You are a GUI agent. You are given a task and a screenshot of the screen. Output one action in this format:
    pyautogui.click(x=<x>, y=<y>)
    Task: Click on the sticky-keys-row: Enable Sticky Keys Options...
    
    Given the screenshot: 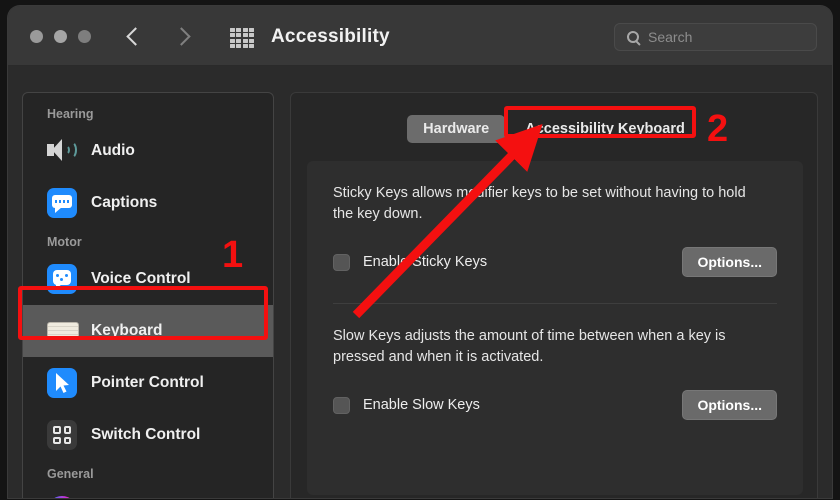 What is the action you would take?
    pyautogui.click(x=555, y=262)
    